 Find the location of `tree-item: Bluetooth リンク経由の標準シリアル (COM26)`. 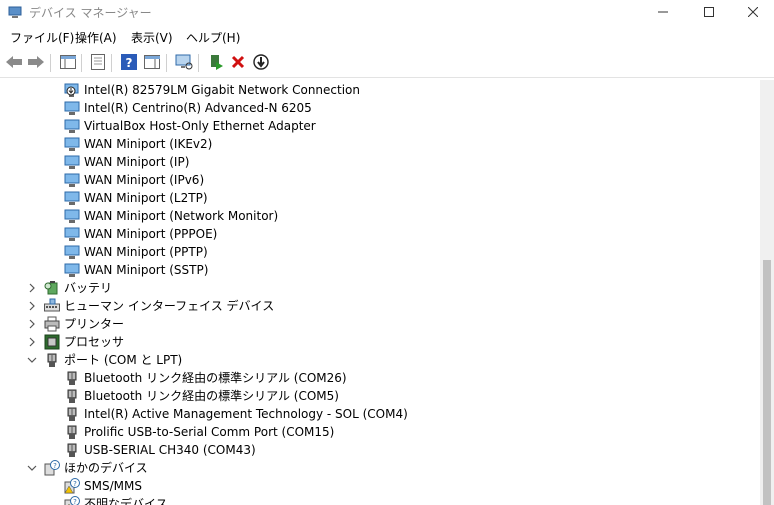

tree-item: Bluetooth リンク経由の標準シリアル (COM26) is located at coordinates (380, 378).